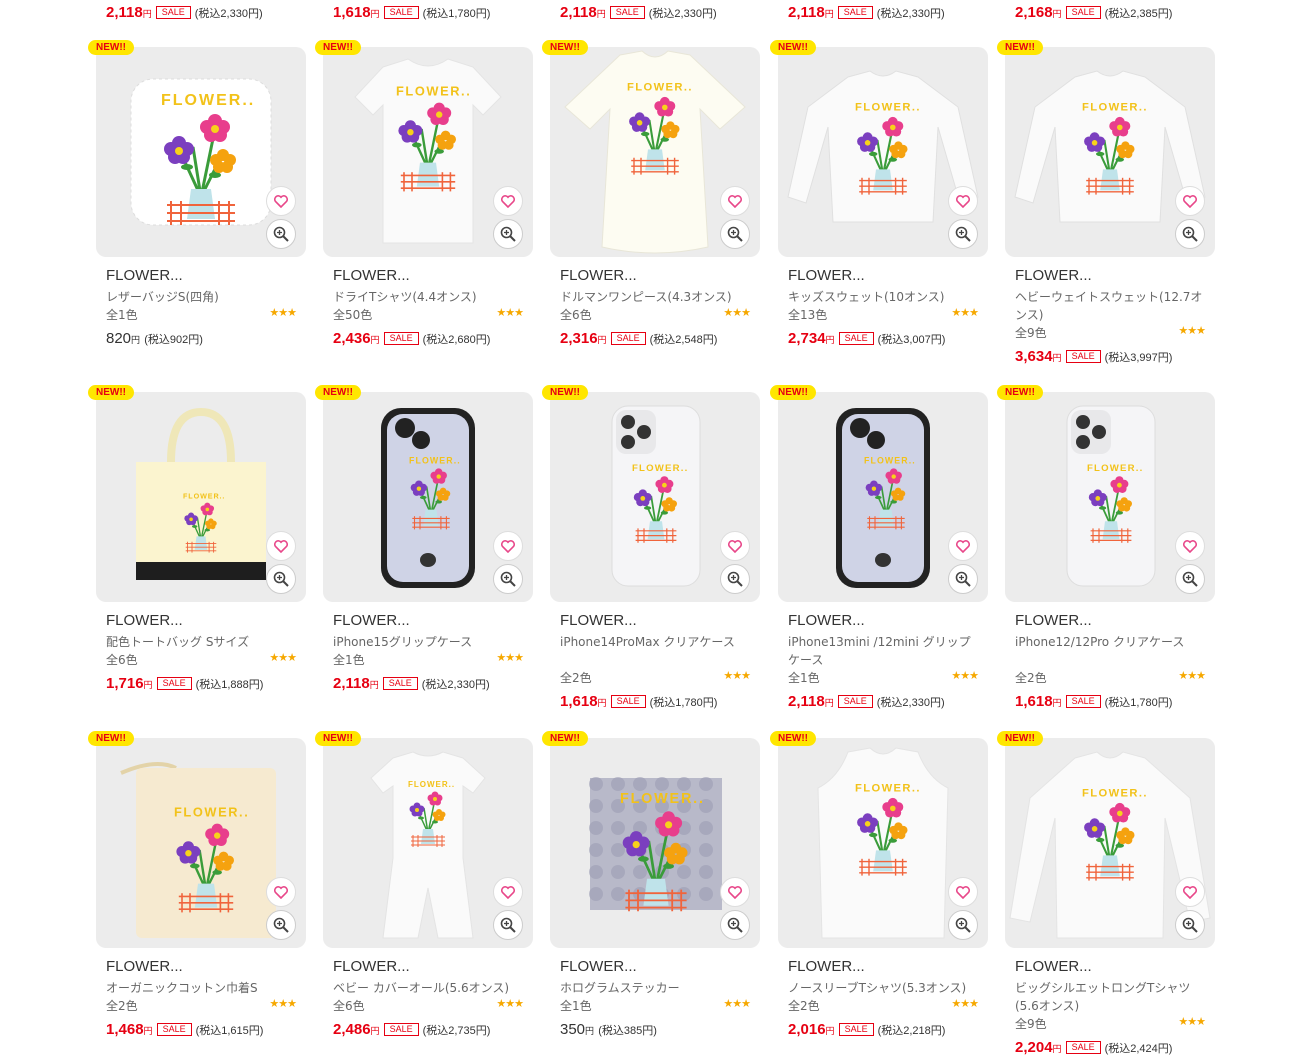 This screenshot has height=1058, width=1316. Describe the element at coordinates (182, 988) in the screenshot. I see `product-type-name: オーガニックコットン巾着S` at that location.